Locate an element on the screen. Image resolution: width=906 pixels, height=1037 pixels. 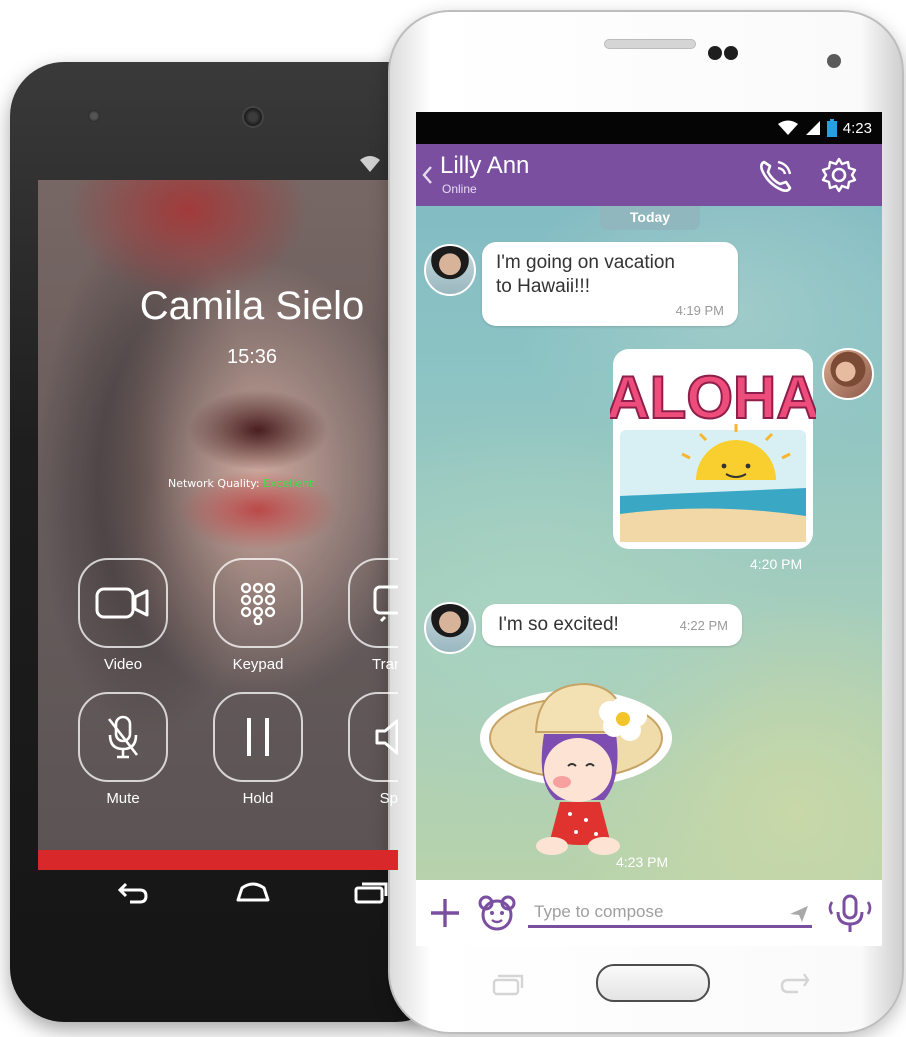
mute-label: Mute is located at coordinates (123, 798).